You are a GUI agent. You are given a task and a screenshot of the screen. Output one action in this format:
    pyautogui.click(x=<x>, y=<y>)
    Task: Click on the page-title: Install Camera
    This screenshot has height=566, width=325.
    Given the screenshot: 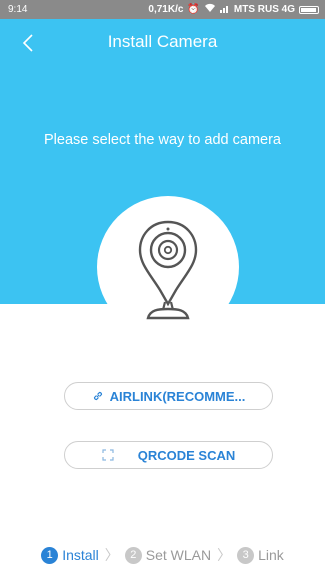 What is the action you would take?
    pyautogui.click(x=162, y=41)
    